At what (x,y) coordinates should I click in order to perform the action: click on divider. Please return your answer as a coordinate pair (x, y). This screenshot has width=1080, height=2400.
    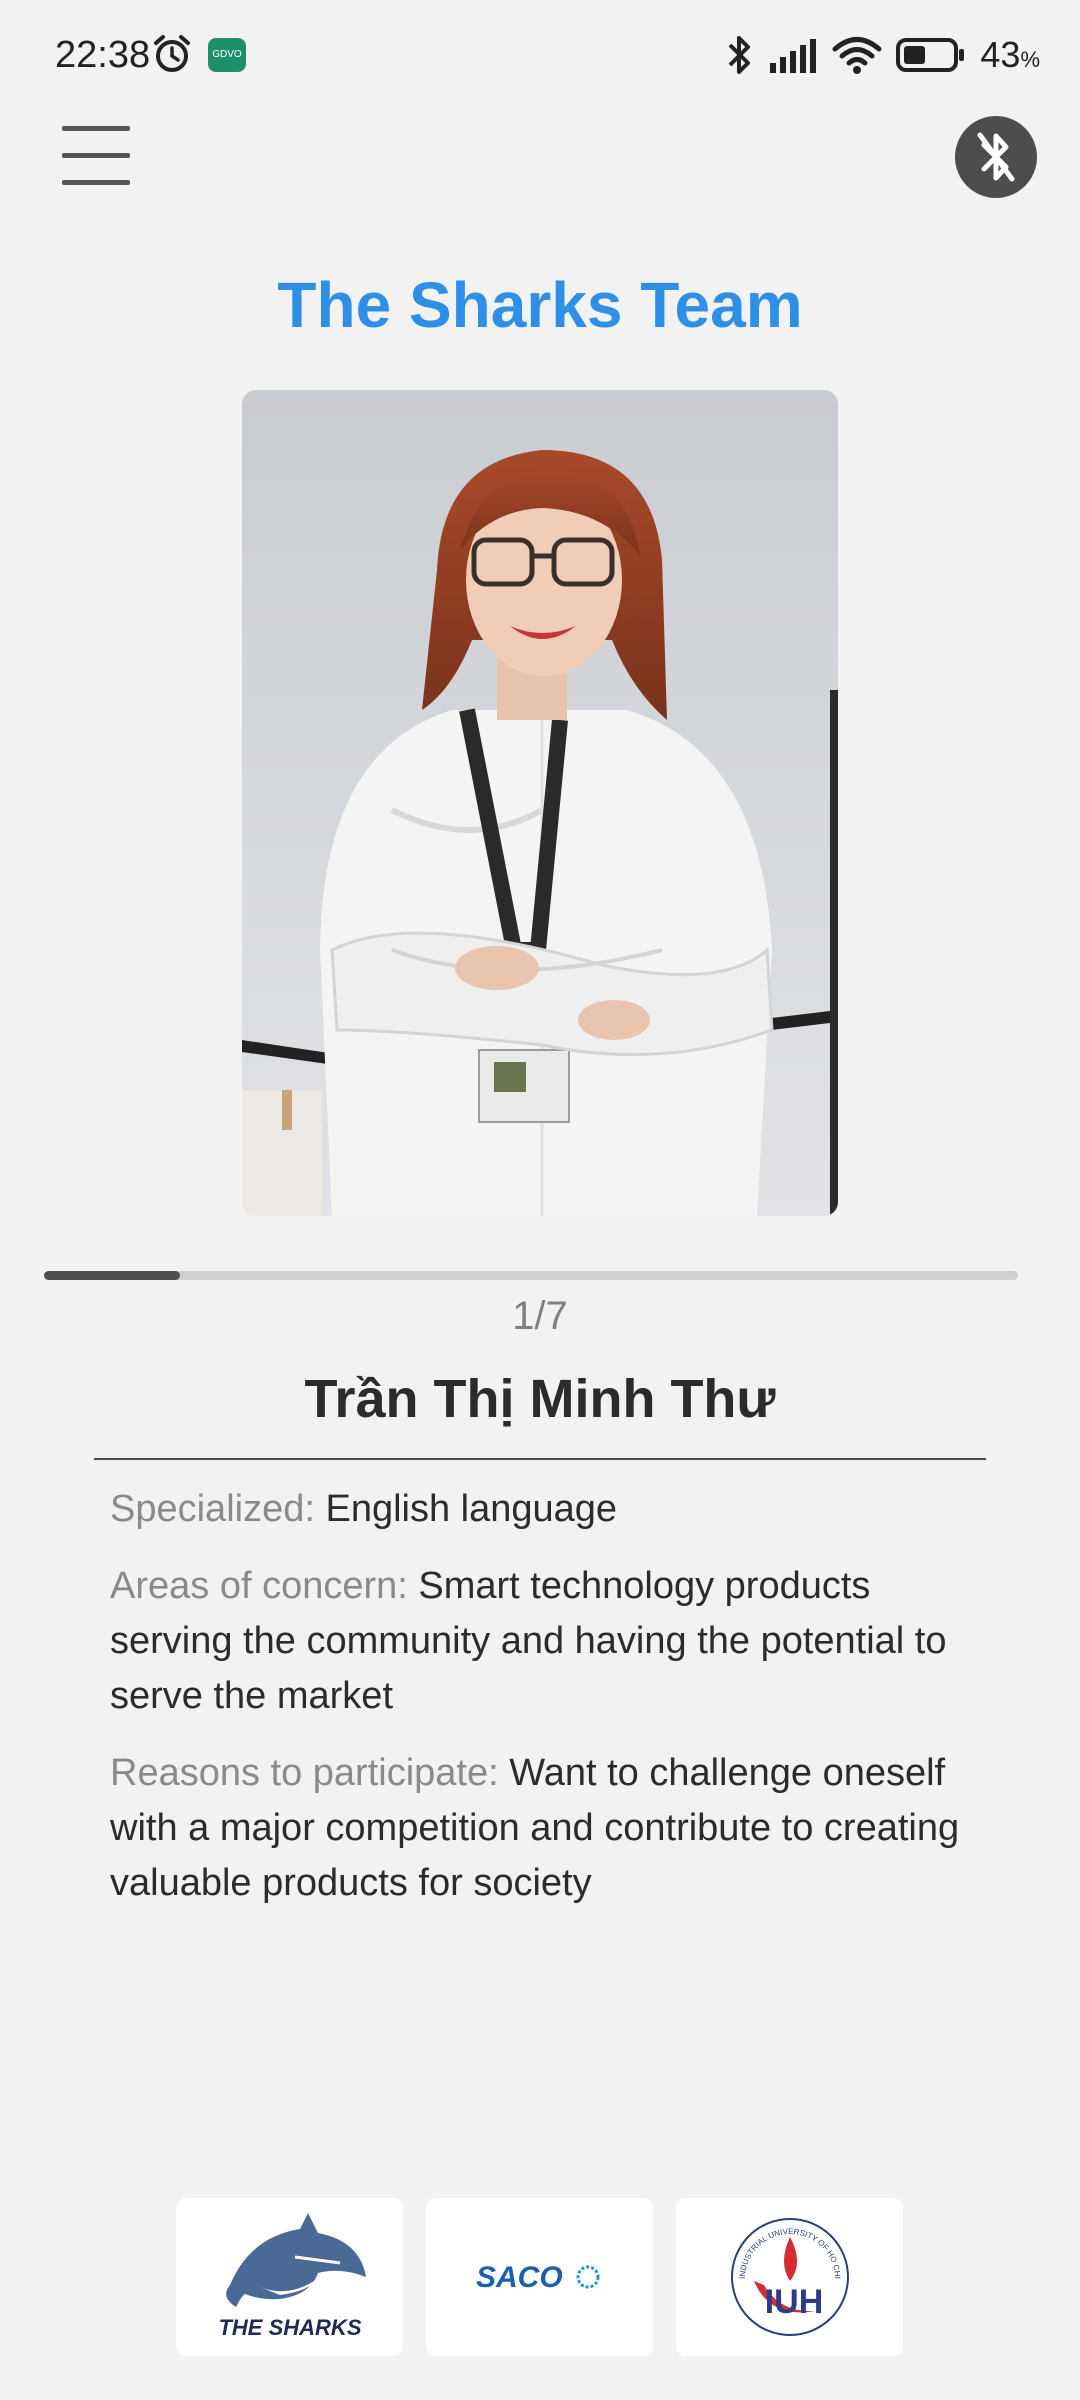
    Looking at the image, I should click on (540, 1459).